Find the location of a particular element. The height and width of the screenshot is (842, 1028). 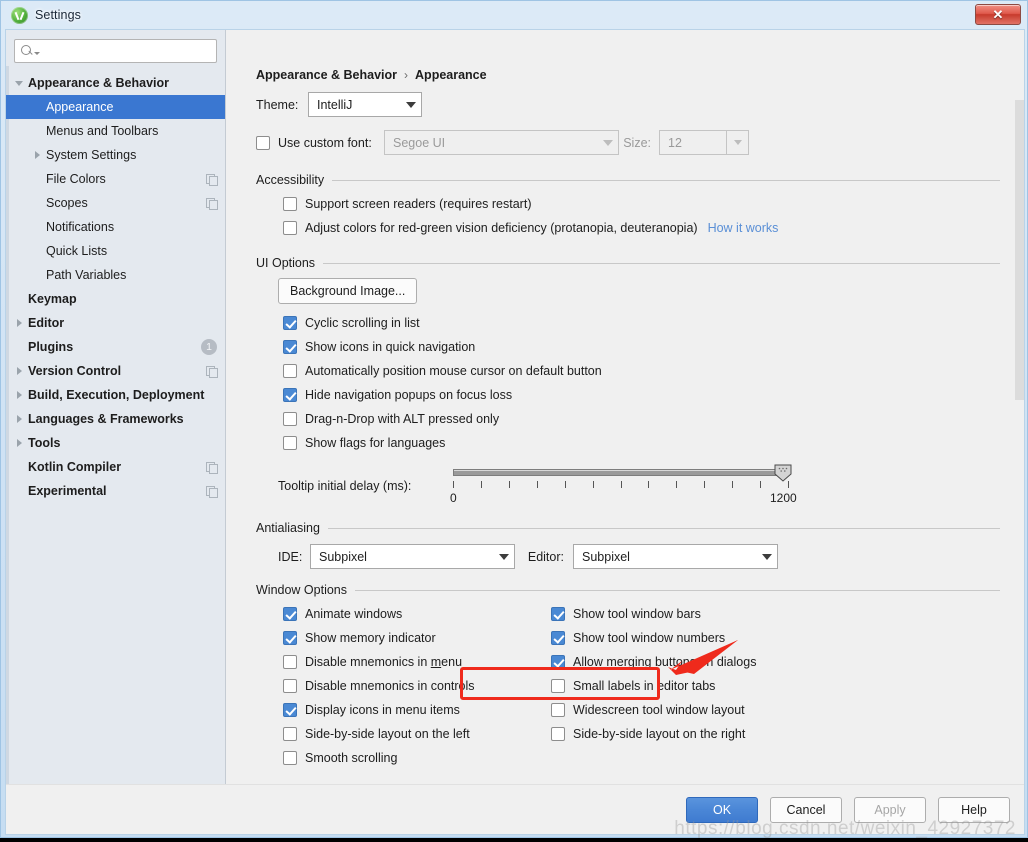

window-option-checkbox-small-labels-in-editor-tabs-label: Small labels in editor tabs is located at coordinates (644, 686).